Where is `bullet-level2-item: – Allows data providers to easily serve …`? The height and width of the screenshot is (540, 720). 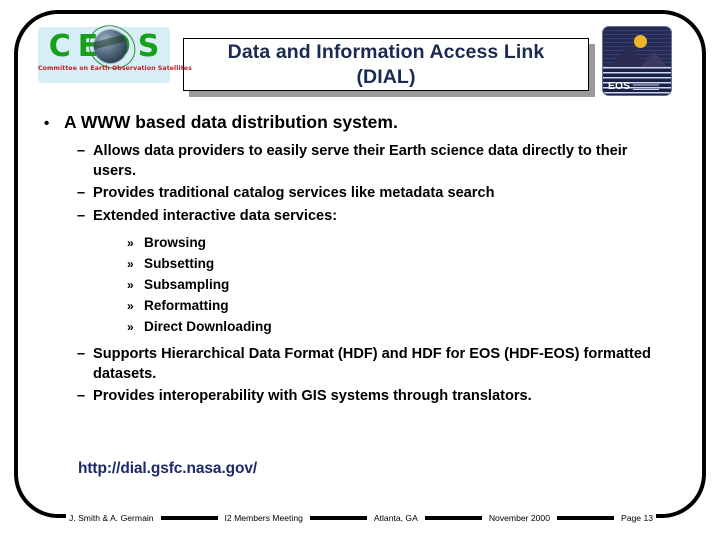
bullet-level2-item: – Allows data providers to easily serve … is located at coordinates (359, 161).